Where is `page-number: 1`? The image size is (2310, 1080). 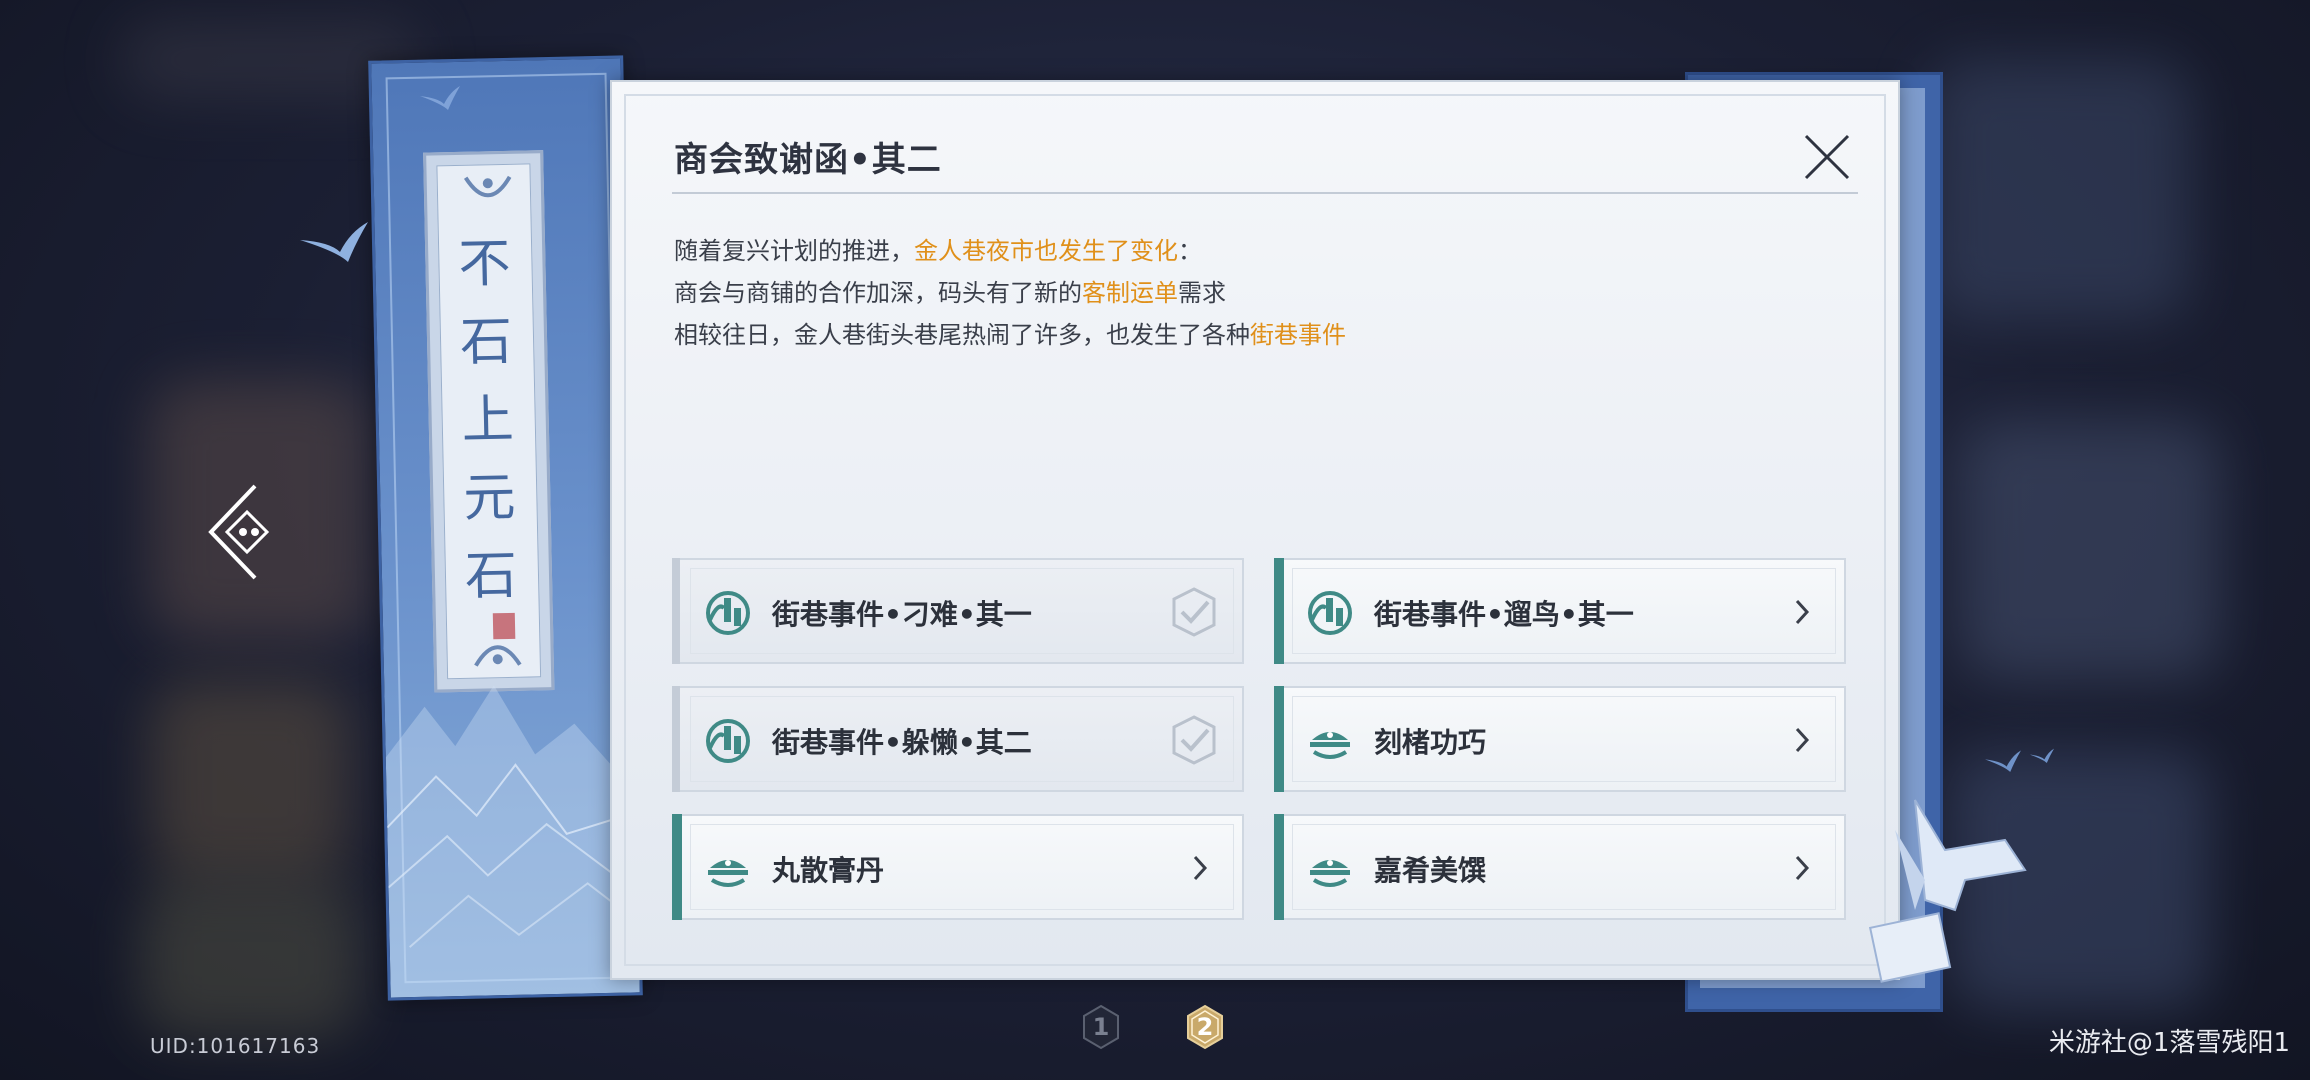
page-number: 1 is located at coordinates (1101, 1027).